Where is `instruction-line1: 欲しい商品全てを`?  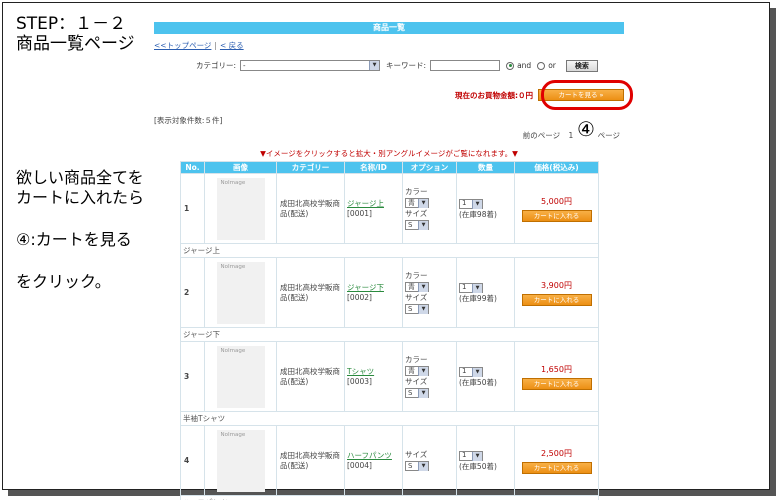
instruction-line1: 欲しい商品全てを is located at coordinates (80, 177).